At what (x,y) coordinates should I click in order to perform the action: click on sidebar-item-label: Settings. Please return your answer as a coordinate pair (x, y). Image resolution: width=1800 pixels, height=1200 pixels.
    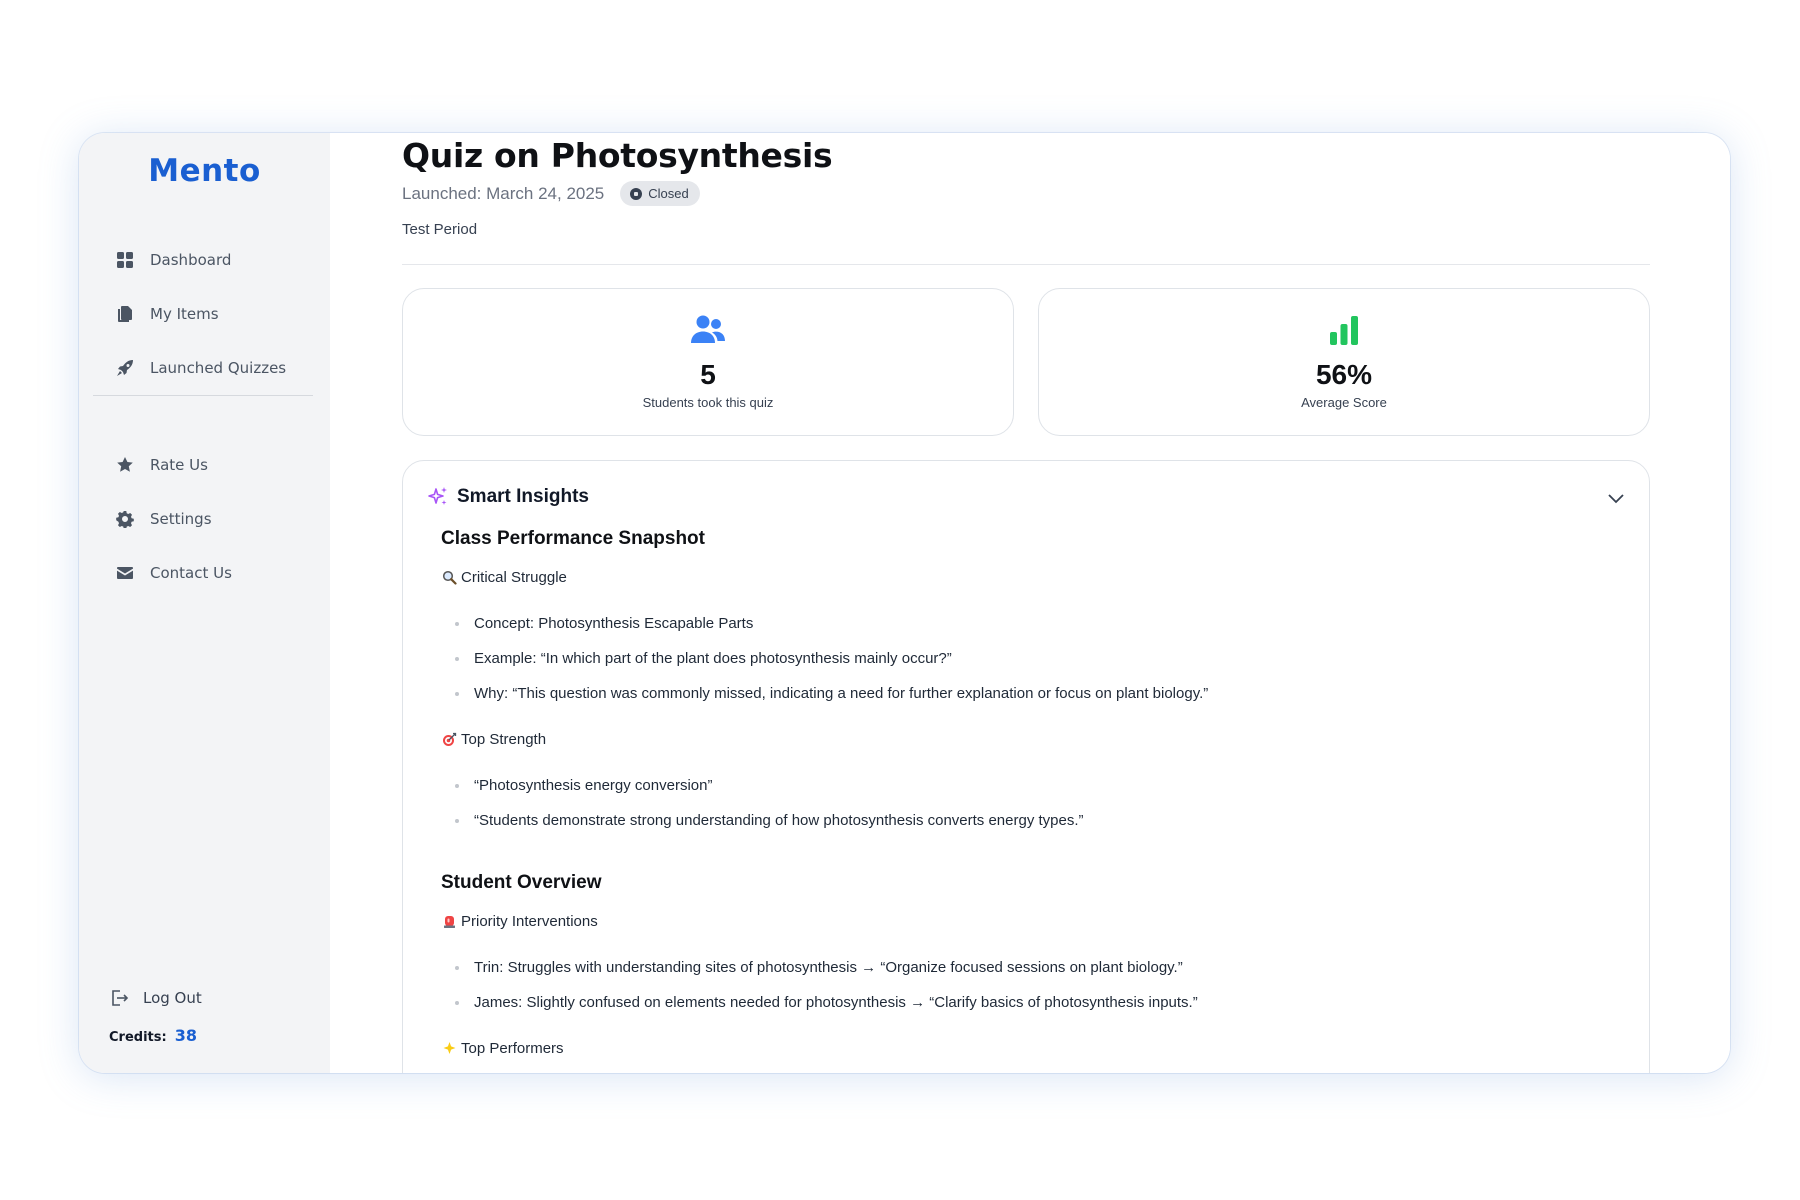
    Looking at the image, I should click on (181, 519).